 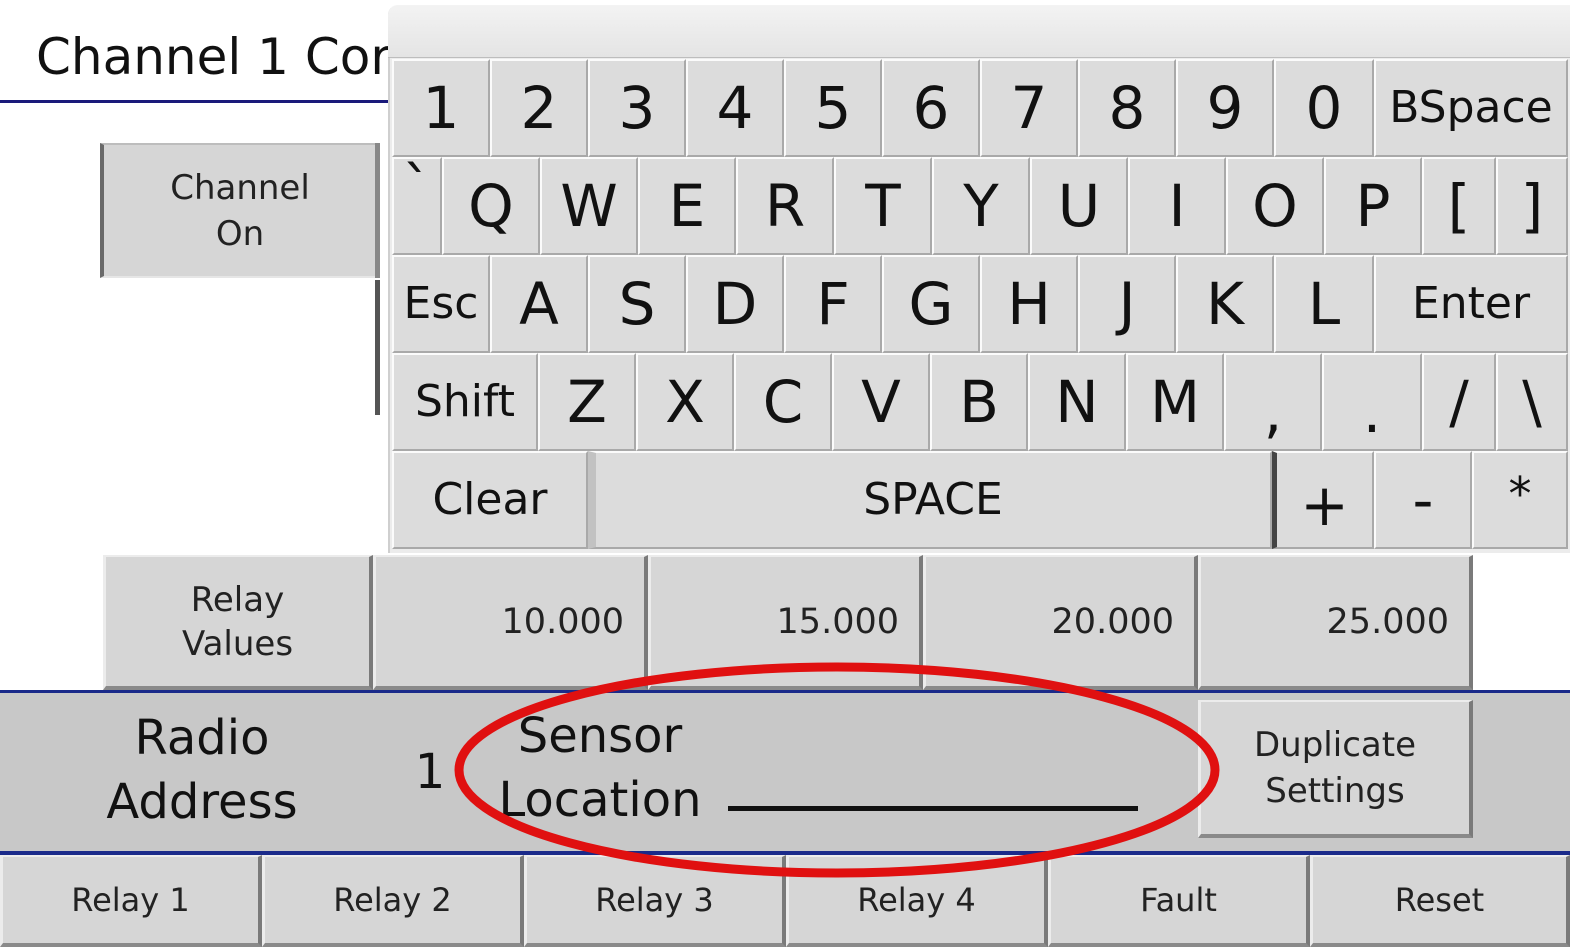 I want to click on key-3: 3, so click(x=637, y=108).